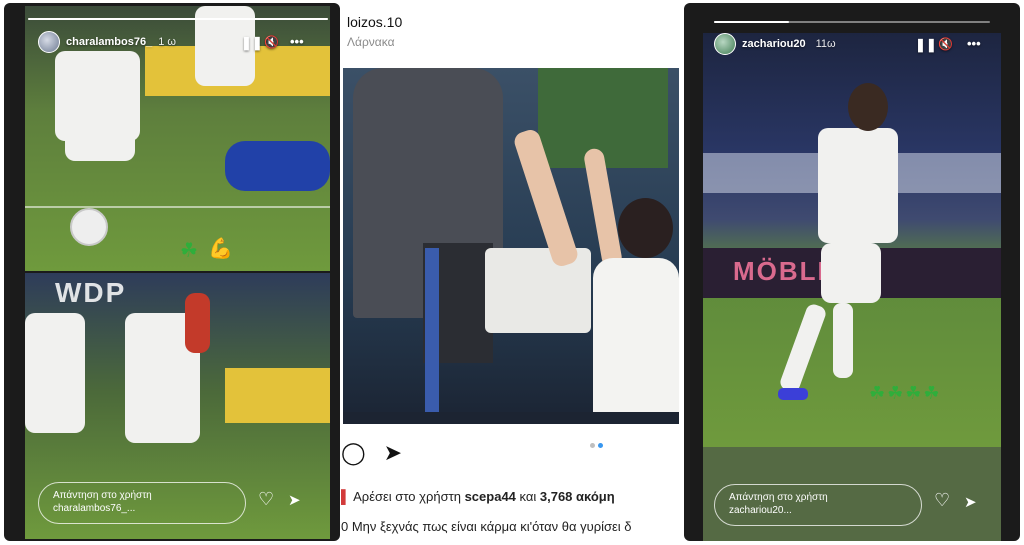 The image size is (1024, 545). Describe the element at coordinates (596, 445) in the screenshot. I see `carousel-indicator` at that location.